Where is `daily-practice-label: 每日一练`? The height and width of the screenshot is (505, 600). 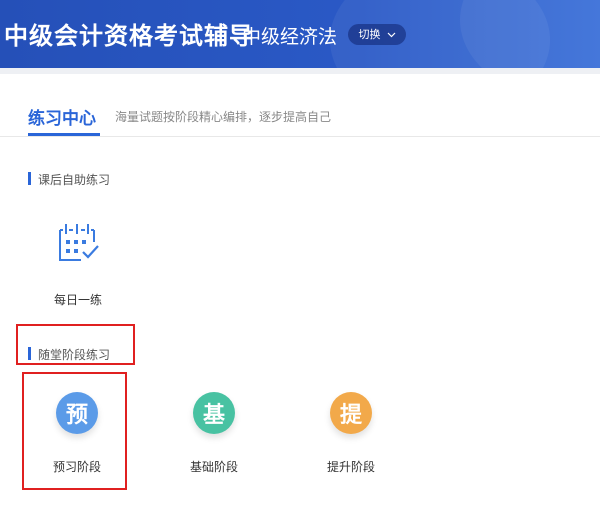 daily-practice-label: 每日一练 is located at coordinates (77, 300).